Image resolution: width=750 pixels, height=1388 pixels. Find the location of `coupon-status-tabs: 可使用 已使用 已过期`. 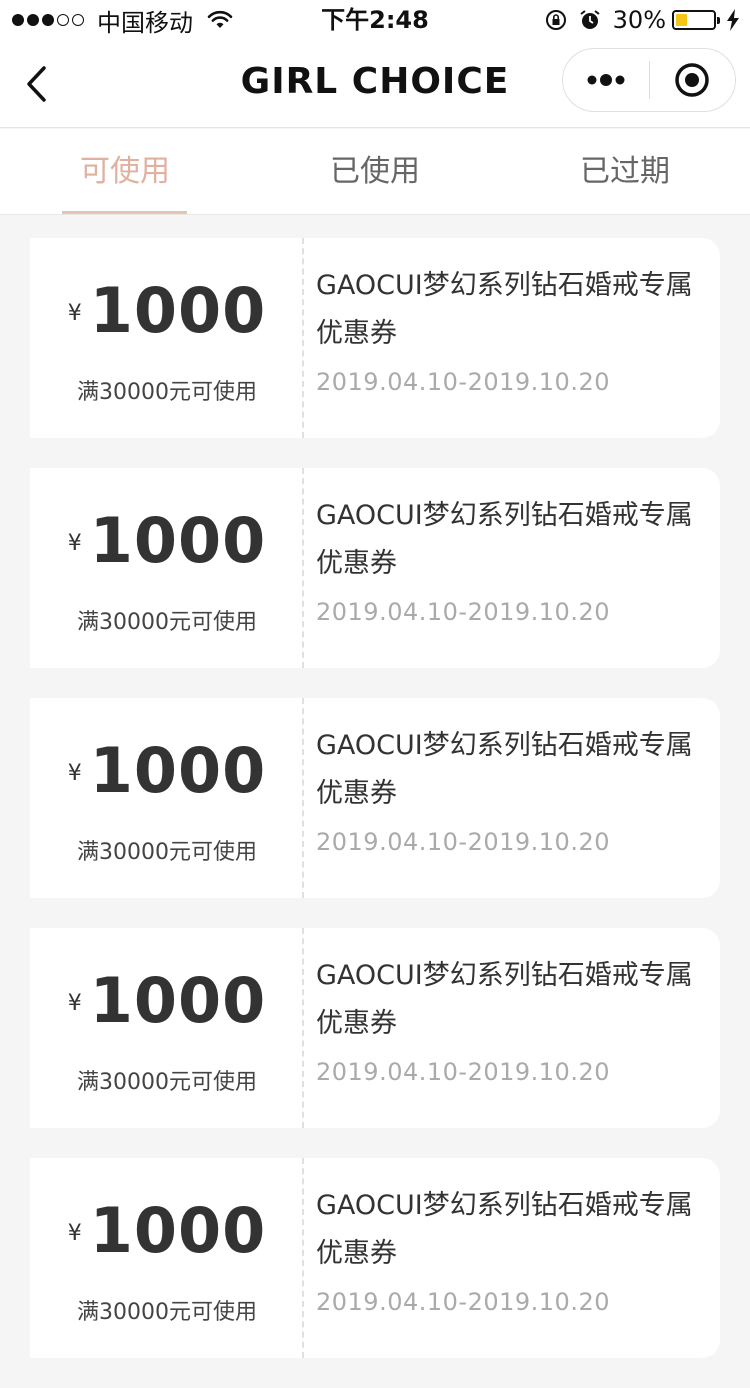

coupon-status-tabs: 可使用 已使用 已过期 is located at coordinates (375, 172).